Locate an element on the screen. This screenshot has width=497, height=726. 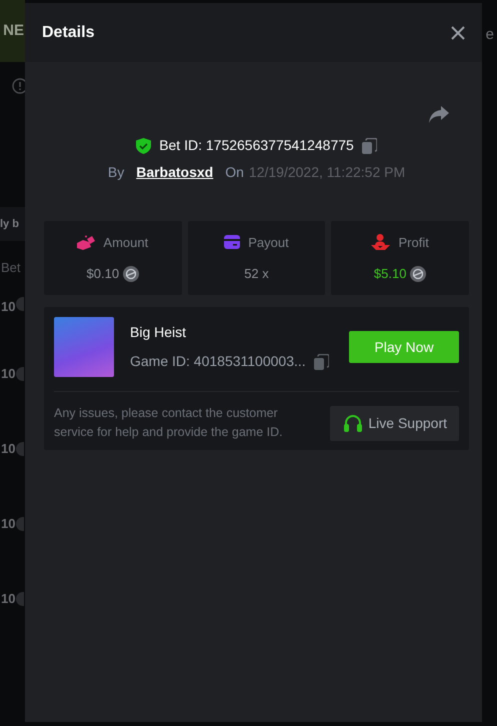
stat-label: Payout is located at coordinates (268, 243).